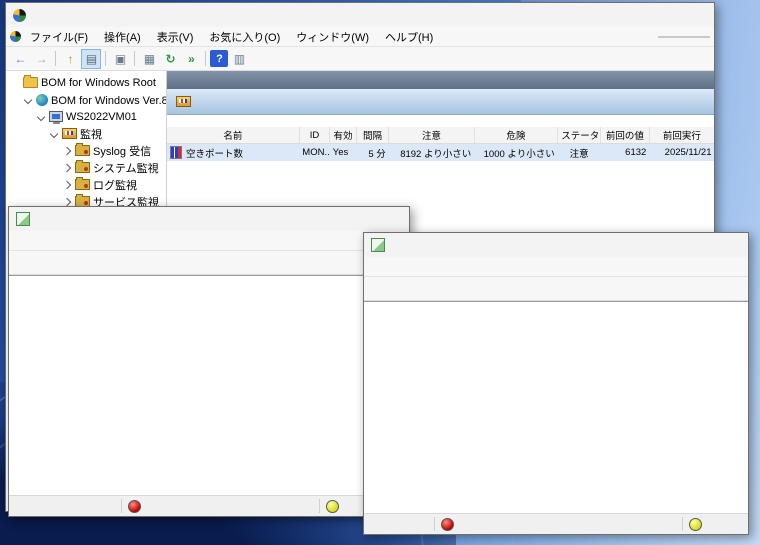 This screenshot has height=545, width=760. What do you see at coordinates (440, 120) in the screenshot?
I see `hint-text` at bounding box center [440, 120].